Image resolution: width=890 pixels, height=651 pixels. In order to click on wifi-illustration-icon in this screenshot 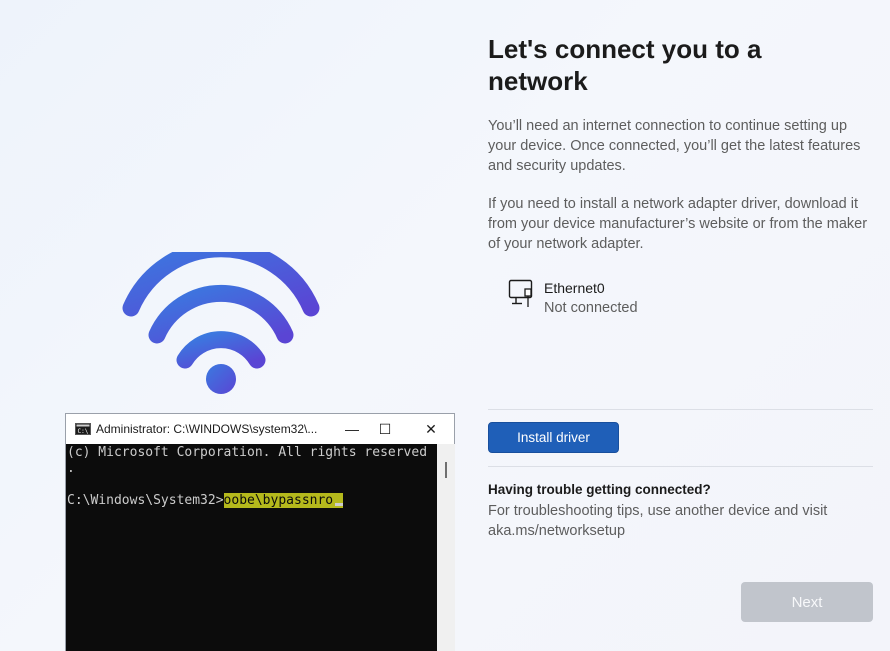, I will do `click(221, 323)`.